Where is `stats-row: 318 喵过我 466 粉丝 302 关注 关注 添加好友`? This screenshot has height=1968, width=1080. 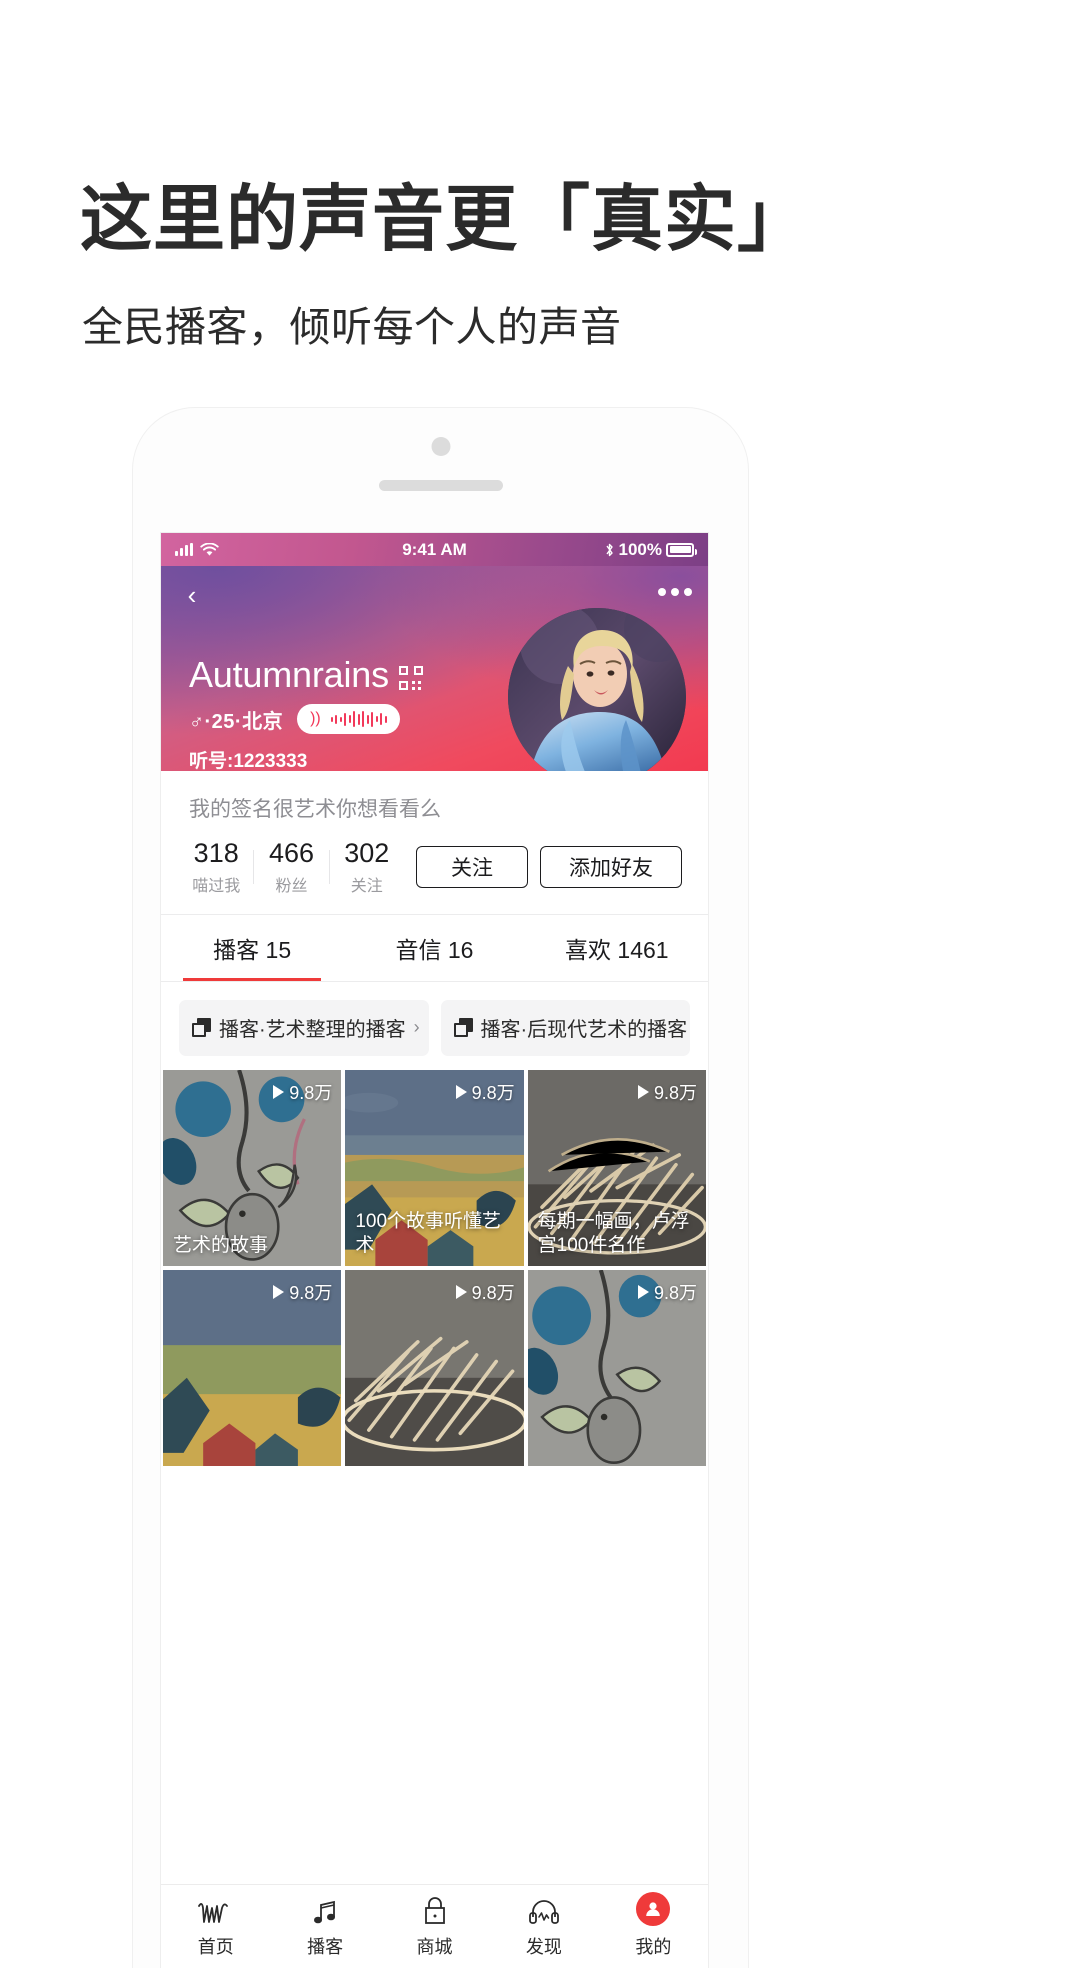
stats-row: 318 喵过我 466 粉丝 302 关注 关注 添加好友 is located at coordinates (434, 868).